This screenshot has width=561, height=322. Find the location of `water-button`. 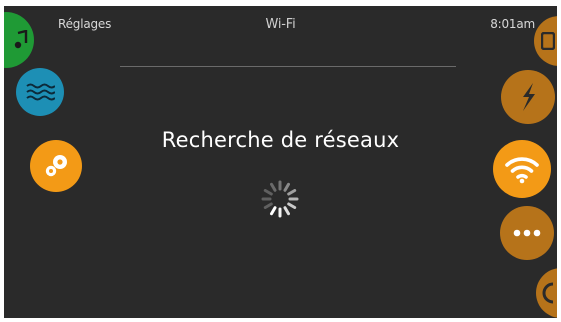

water-button is located at coordinates (40, 92).